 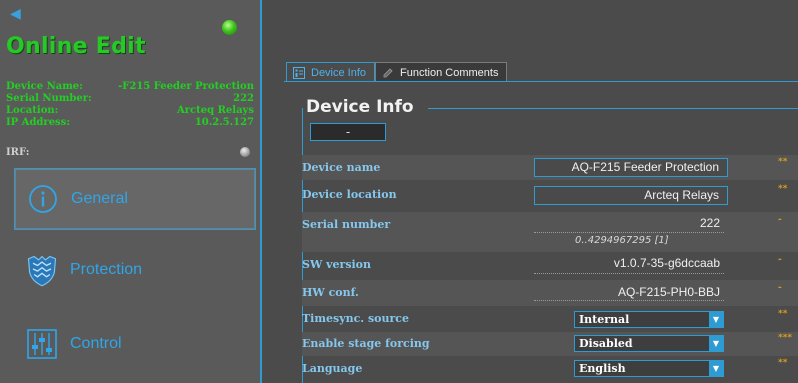 I want to click on device-location-field-label: Device location, so click(x=349, y=194).